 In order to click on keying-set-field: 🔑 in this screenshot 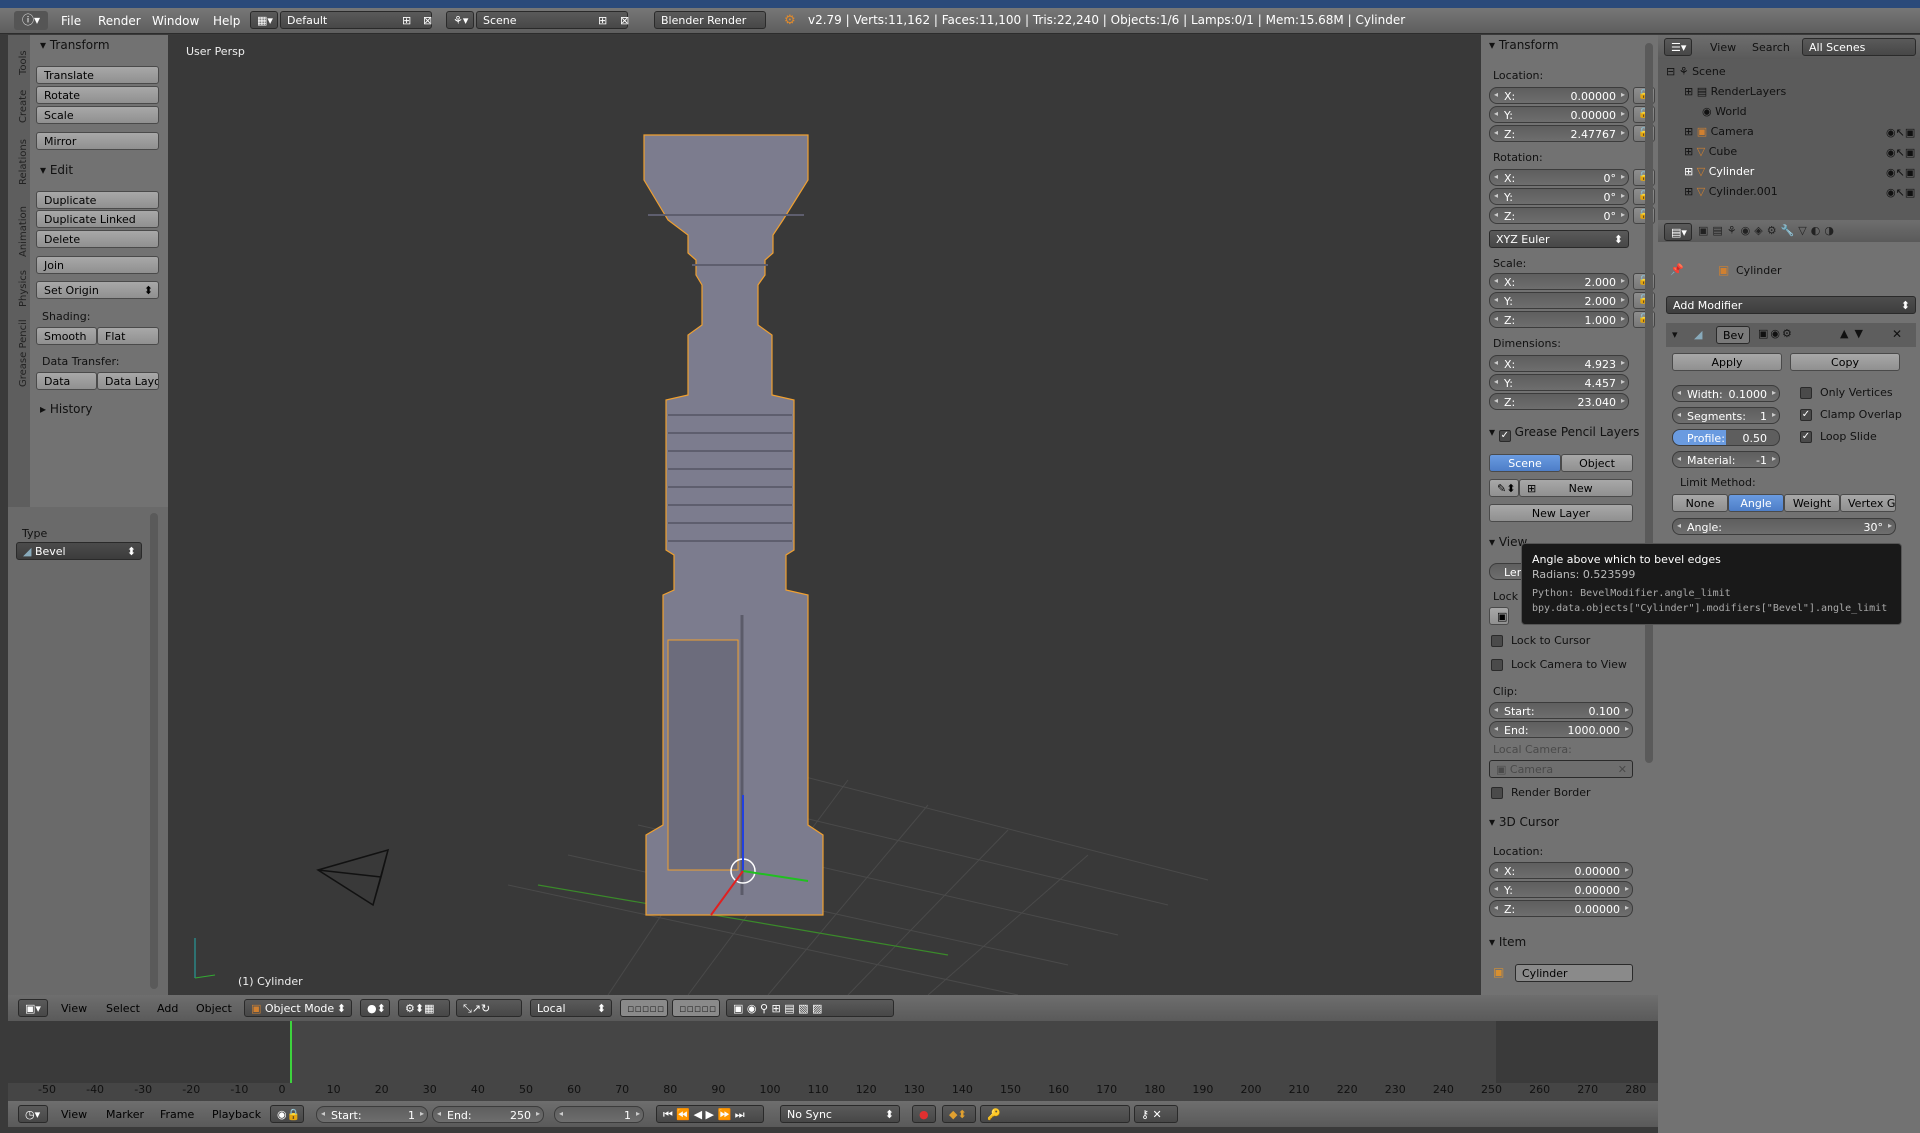, I will do `click(1055, 1114)`.